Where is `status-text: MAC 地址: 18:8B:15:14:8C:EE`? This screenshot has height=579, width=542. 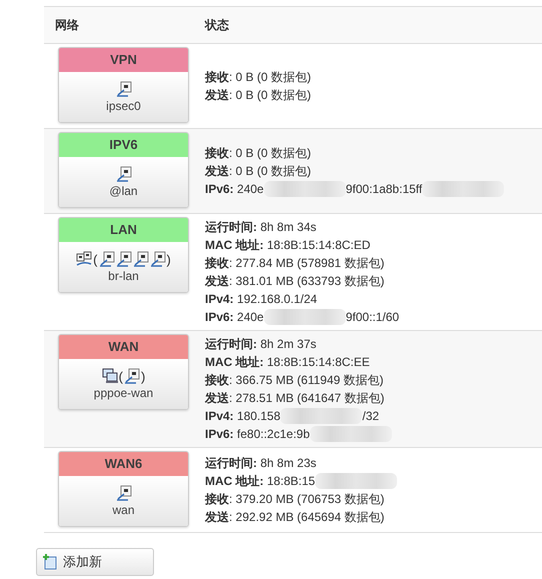
status-text: MAC 地址: 18:8B:15:14:8C:EE is located at coordinates (287, 362).